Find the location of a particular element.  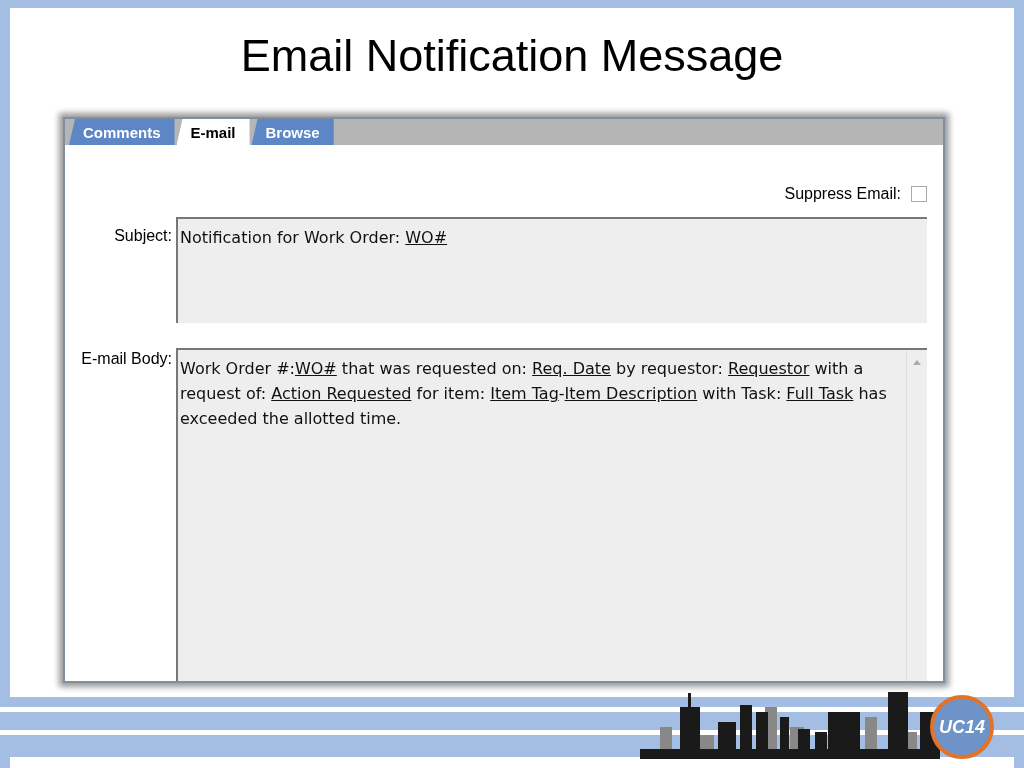

subject-text: Notification for Work Order: WO# is located at coordinates (314, 238).